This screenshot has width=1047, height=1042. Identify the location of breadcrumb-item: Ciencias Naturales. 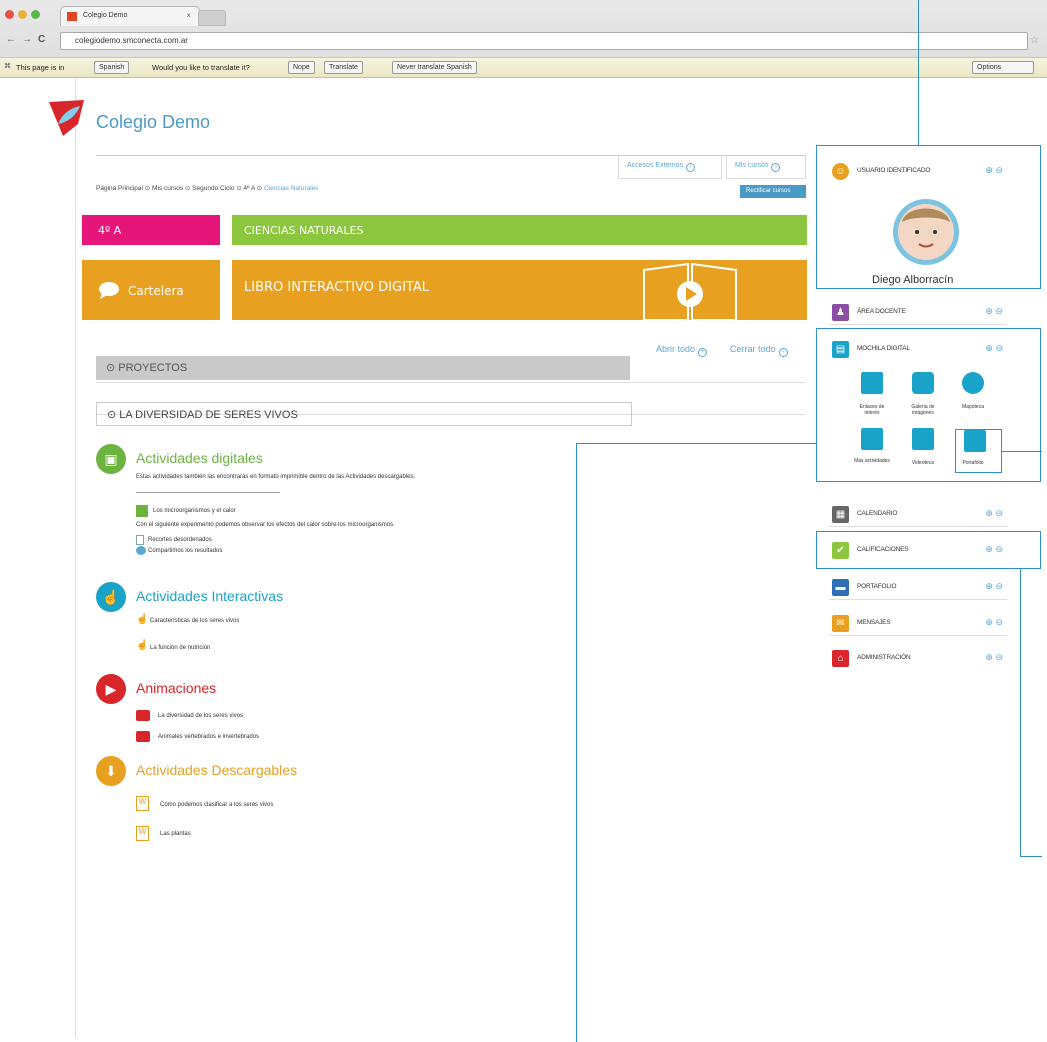
(291, 188).